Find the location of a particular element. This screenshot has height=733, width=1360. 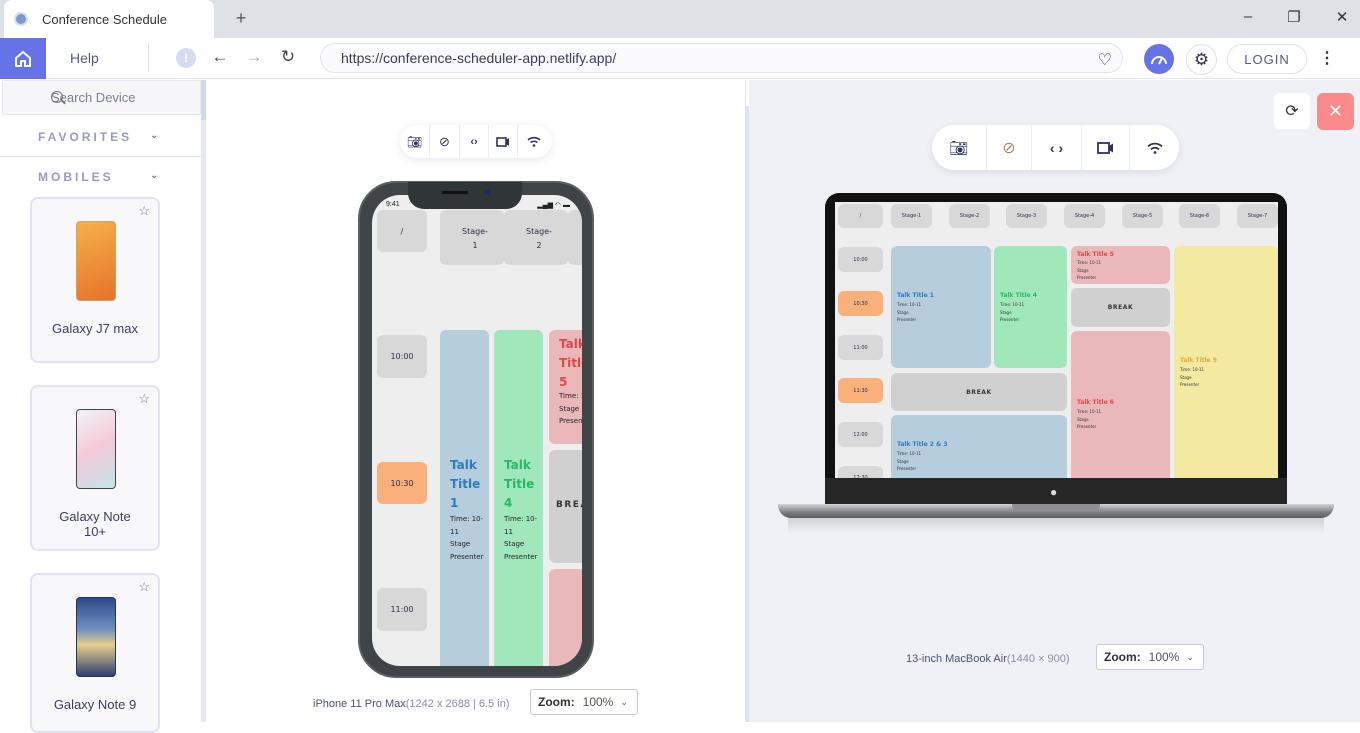

device-card: ☆ Galaxy Note 10+ is located at coordinates (95, 468).